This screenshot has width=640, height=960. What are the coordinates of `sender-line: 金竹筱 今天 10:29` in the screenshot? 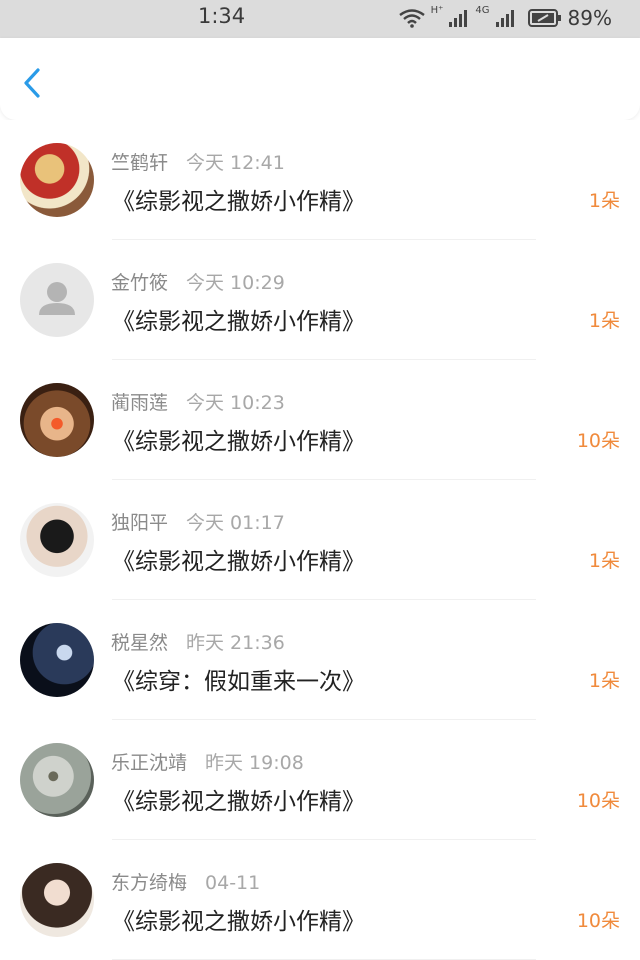 It's located at (198, 281).